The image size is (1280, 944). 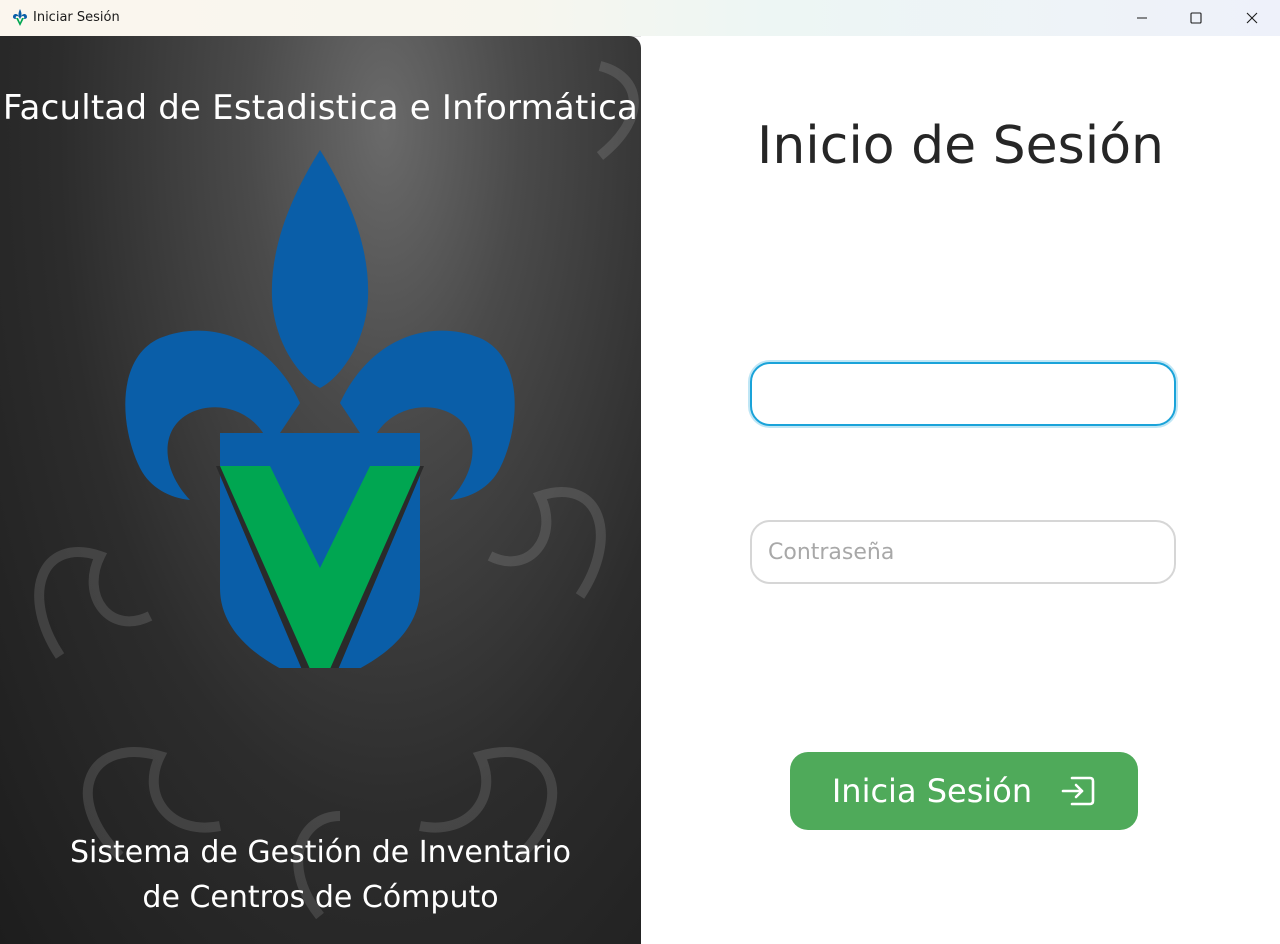 I want to click on login-button-label: Inicia Sesión, so click(x=932, y=791).